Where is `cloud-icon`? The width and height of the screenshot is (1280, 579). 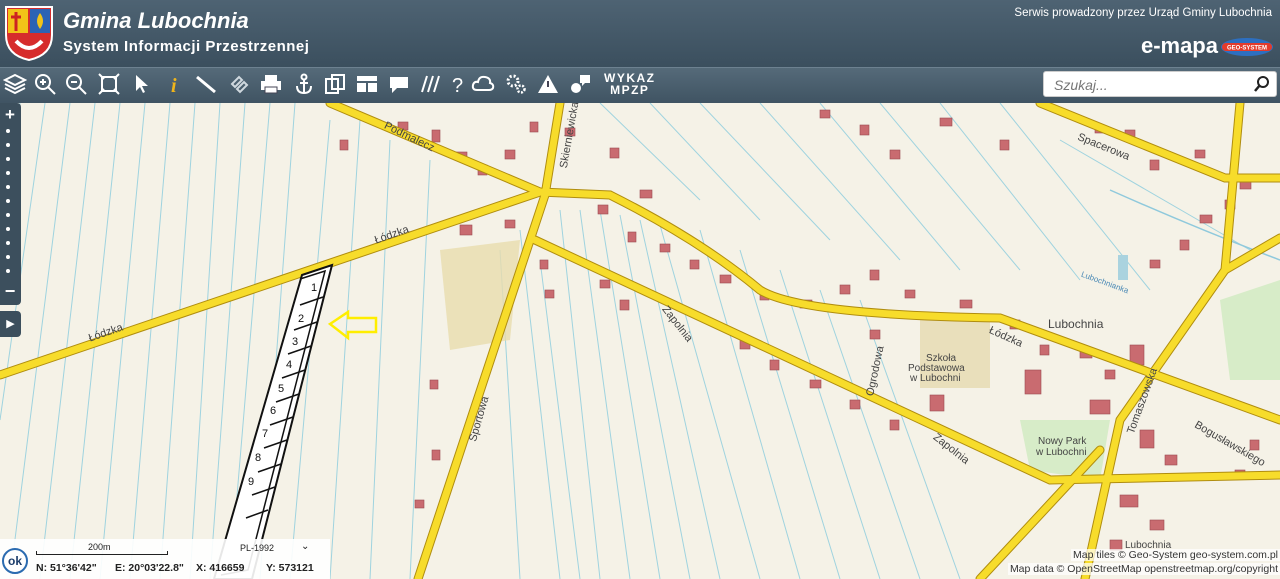 cloud-icon is located at coordinates (483, 84).